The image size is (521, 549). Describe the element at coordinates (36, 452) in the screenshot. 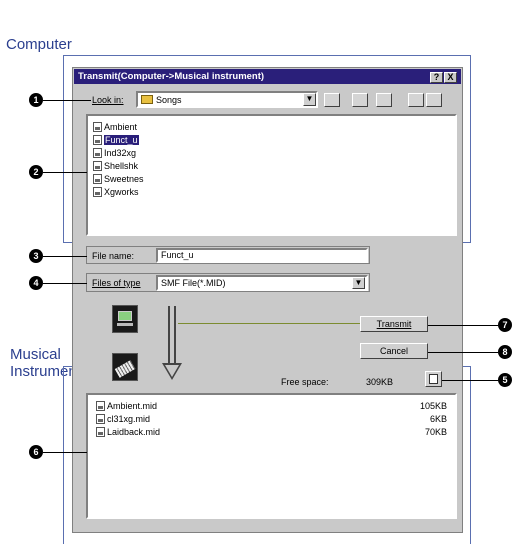

I see `callout-6: 6` at that location.